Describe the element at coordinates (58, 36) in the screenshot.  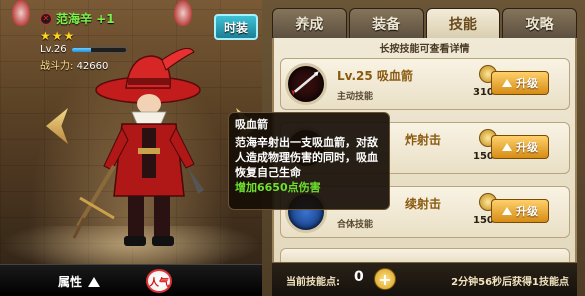
I see `hero-stars: ★★★` at that location.